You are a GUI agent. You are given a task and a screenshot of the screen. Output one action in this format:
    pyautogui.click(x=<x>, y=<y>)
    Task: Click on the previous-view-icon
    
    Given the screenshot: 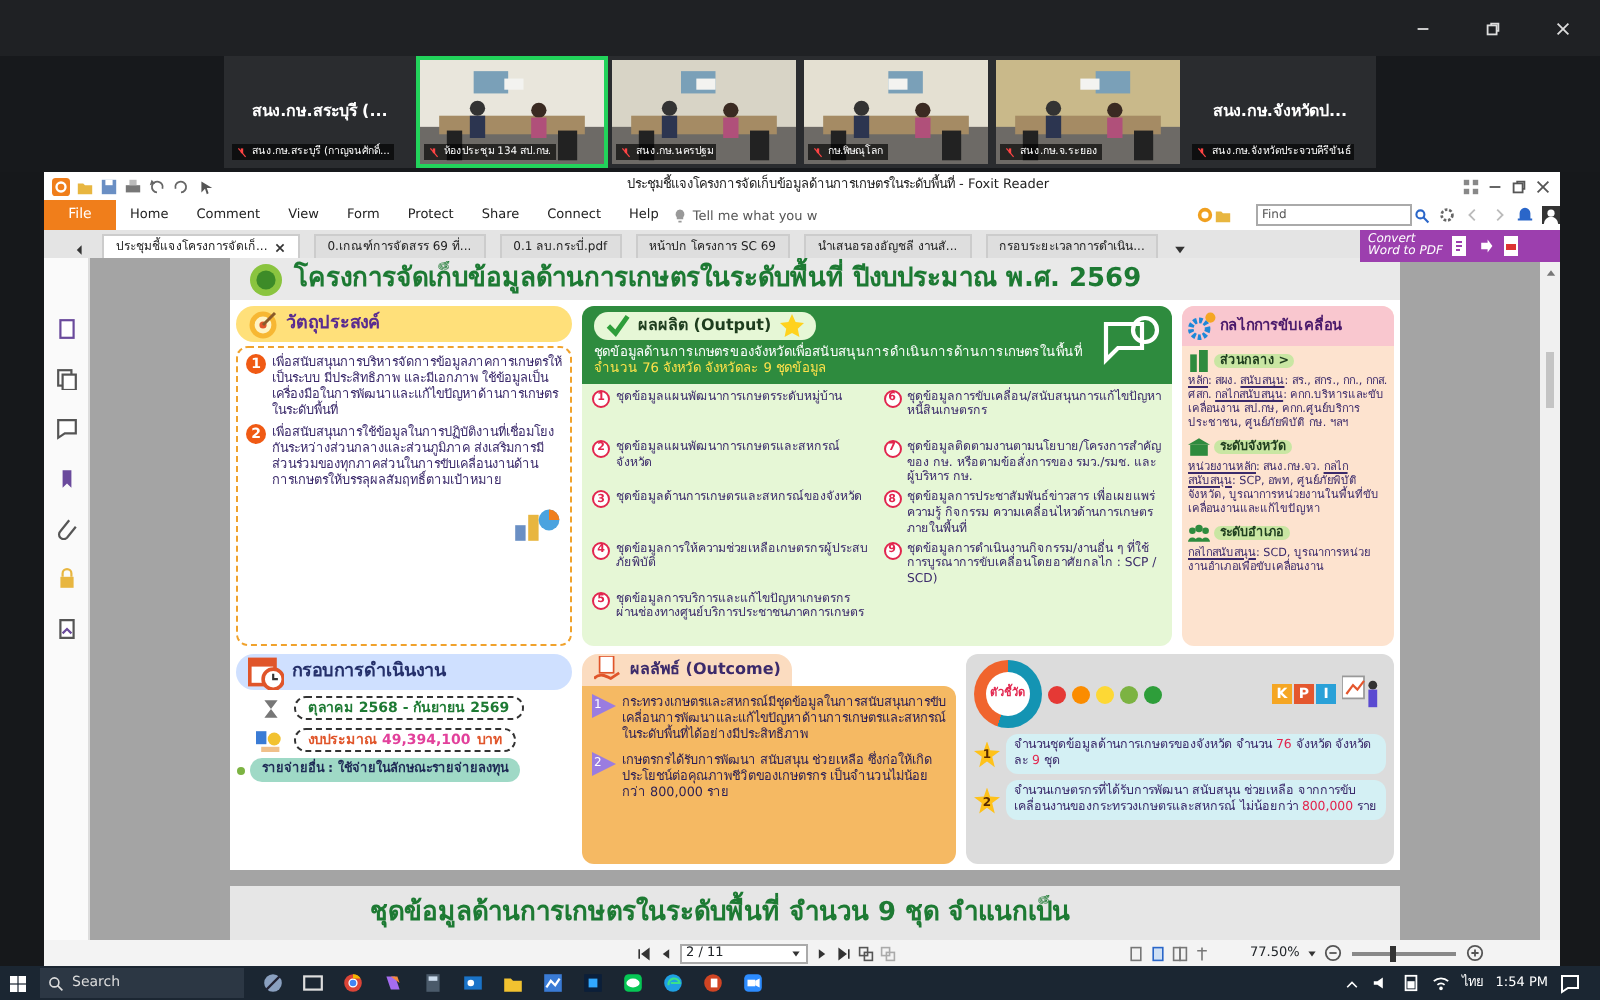 What is the action you would take?
    pyautogui.click(x=866, y=953)
    